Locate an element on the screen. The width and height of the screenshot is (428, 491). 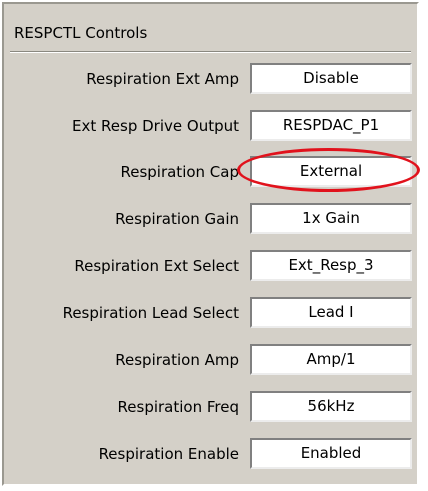
control-row-respiration-gain: Respiration Gain 1x Gain is located at coordinates (212, 219).